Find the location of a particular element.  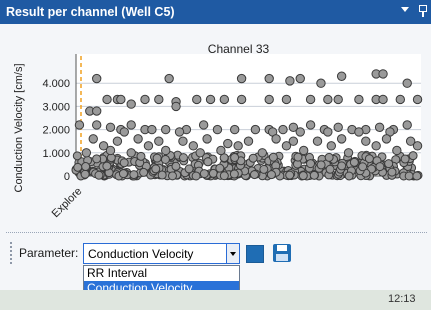

panel-title: Result per channel (Well C5) is located at coordinates (90, 12).